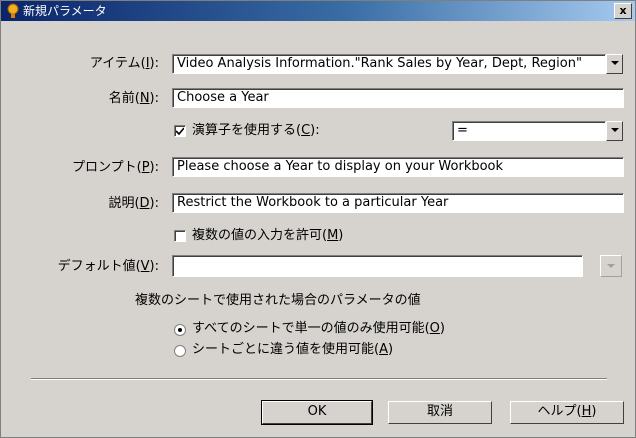 The width and height of the screenshot is (636, 438). Describe the element at coordinates (133, 98) in the screenshot. I see `name-label: 名前(N):` at that location.